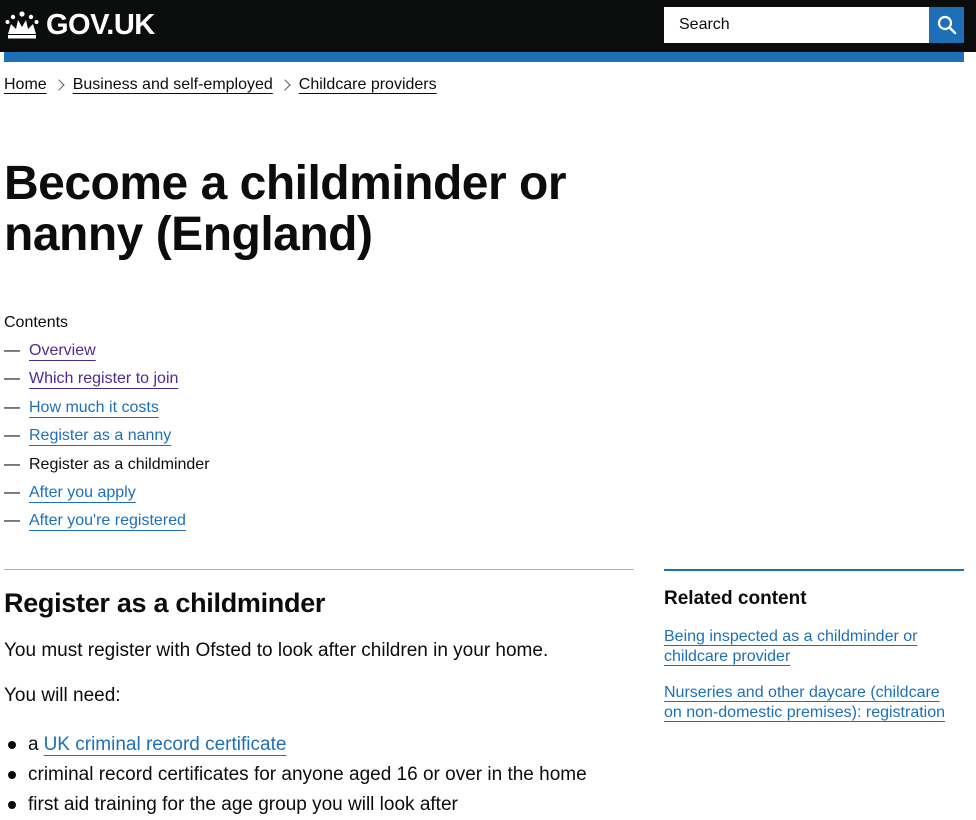 The width and height of the screenshot is (976, 820). Describe the element at coordinates (796, 25) in the screenshot. I see `search-input: Search` at that location.